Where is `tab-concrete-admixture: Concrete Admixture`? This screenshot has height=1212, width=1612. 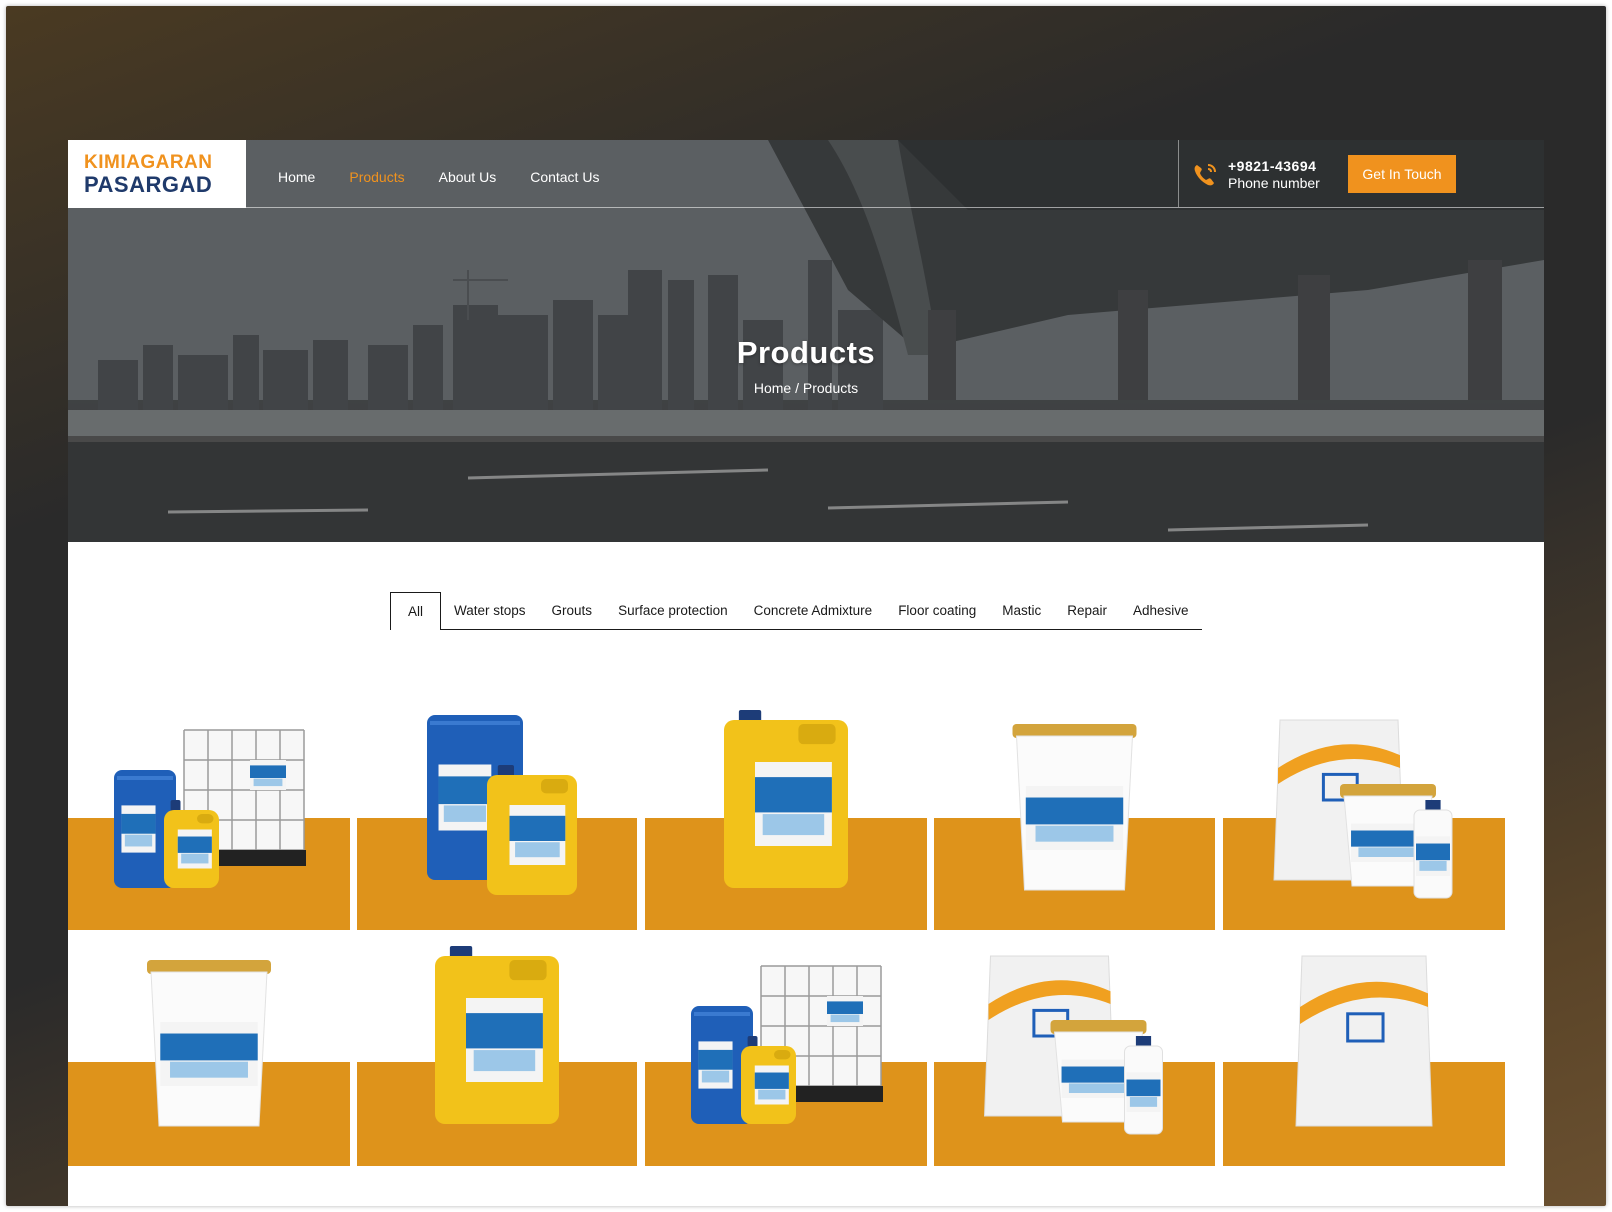 tab-concrete-admixture: Concrete Admixture is located at coordinates (813, 610).